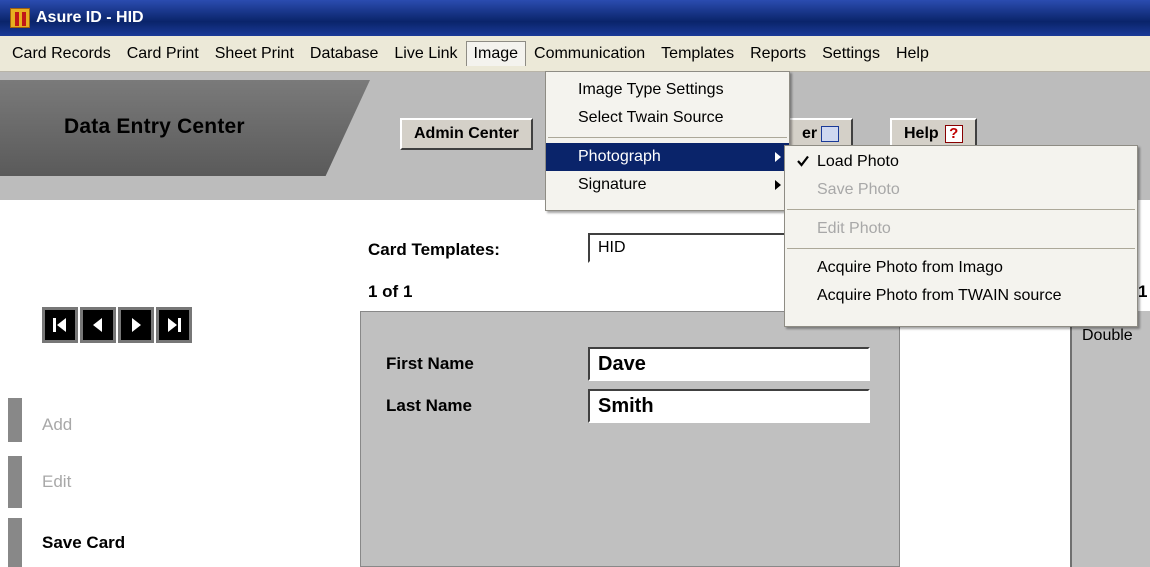 The height and width of the screenshot is (567, 1150). What do you see at coordinates (667, 185) in the screenshot?
I see `menu-item-signature: Signature` at bounding box center [667, 185].